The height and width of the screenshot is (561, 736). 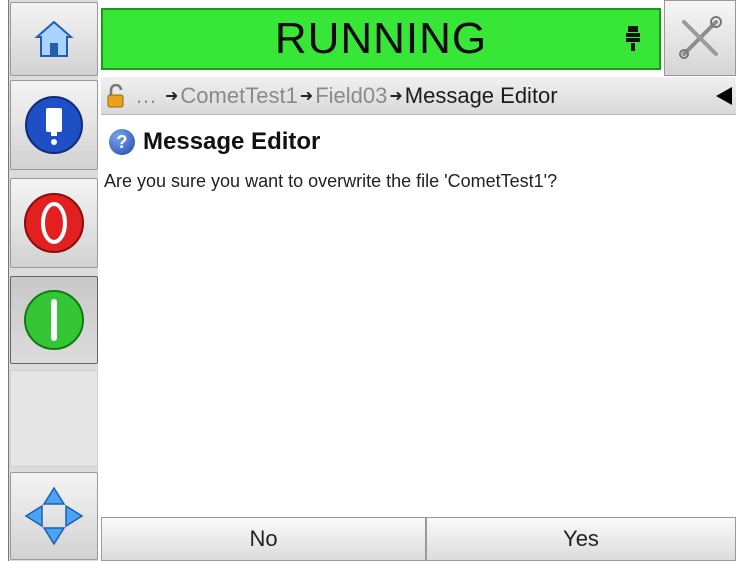 What do you see at coordinates (122, 142) in the screenshot?
I see `question-icon: ?` at bounding box center [122, 142].